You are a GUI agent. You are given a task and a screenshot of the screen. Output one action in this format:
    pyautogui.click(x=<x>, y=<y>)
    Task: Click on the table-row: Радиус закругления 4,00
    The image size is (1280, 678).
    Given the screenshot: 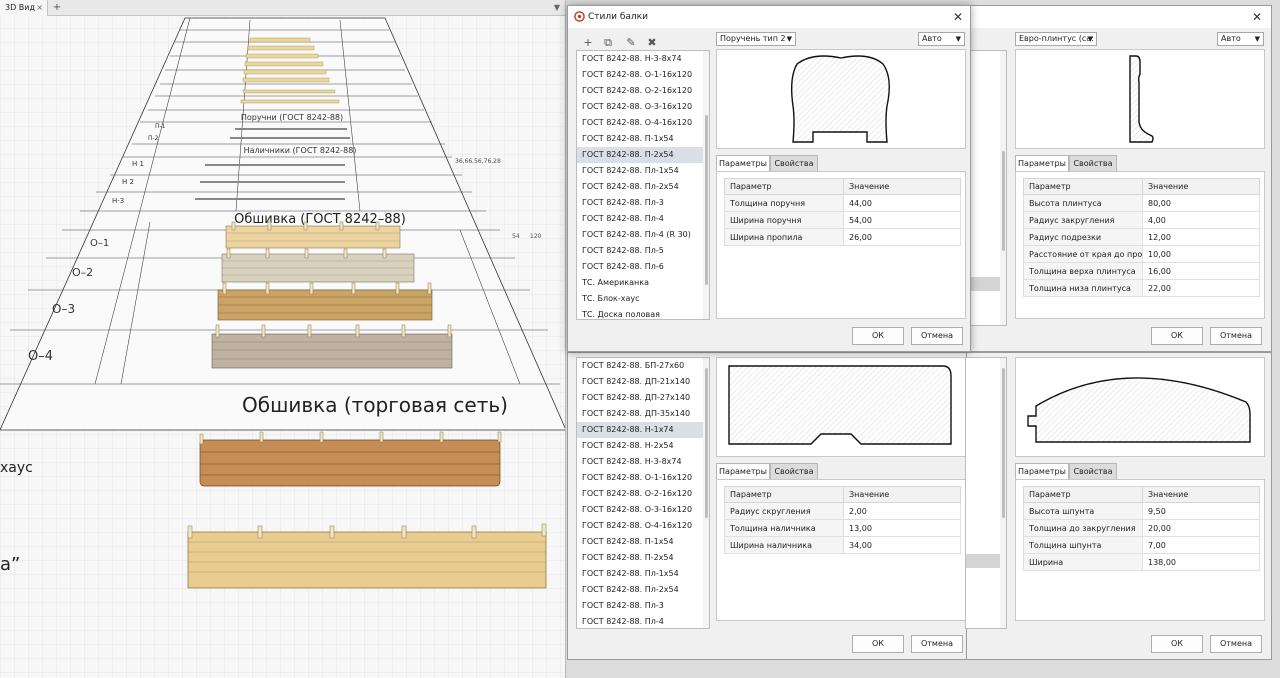 What is the action you would take?
    pyautogui.click(x=1141, y=220)
    